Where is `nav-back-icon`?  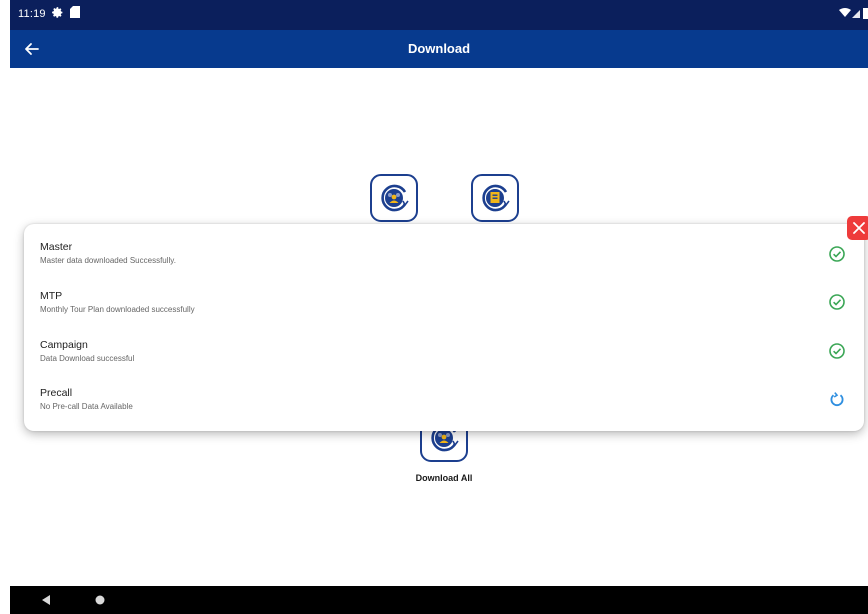
nav-back-icon is located at coordinates (46, 600).